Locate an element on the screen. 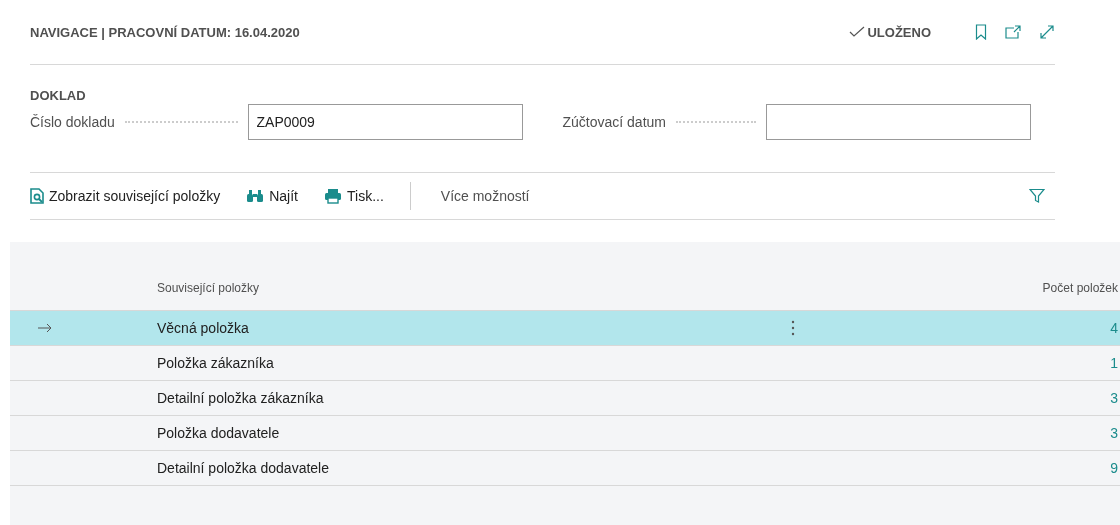 This screenshot has height=525, width=1120. printer-icon is located at coordinates (333, 196).